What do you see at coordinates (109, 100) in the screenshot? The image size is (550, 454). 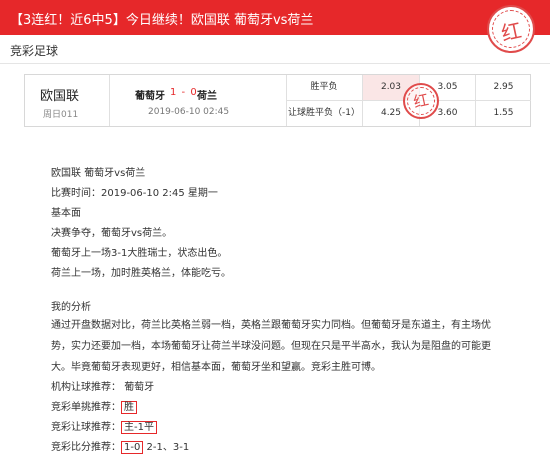 I see `card-divider` at bounding box center [109, 100].